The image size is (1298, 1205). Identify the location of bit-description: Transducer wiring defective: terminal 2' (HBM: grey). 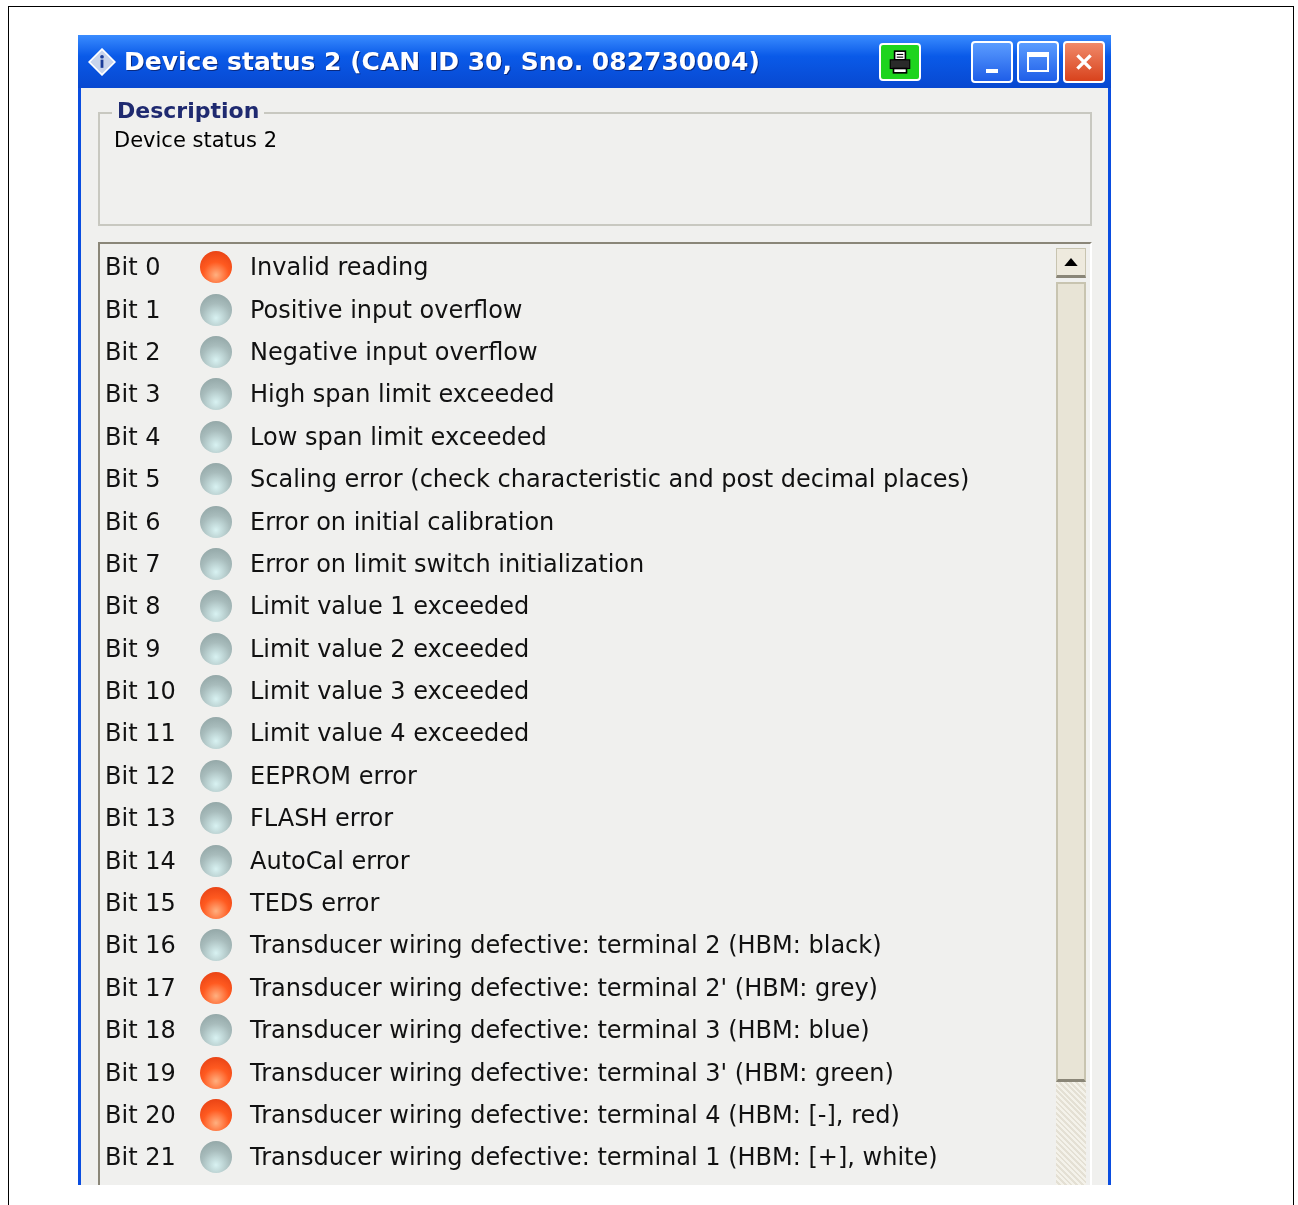
(564, 987).